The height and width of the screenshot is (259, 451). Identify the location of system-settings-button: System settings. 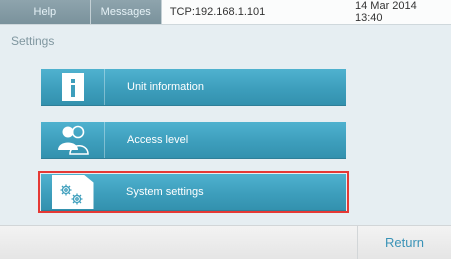
(193, 192).